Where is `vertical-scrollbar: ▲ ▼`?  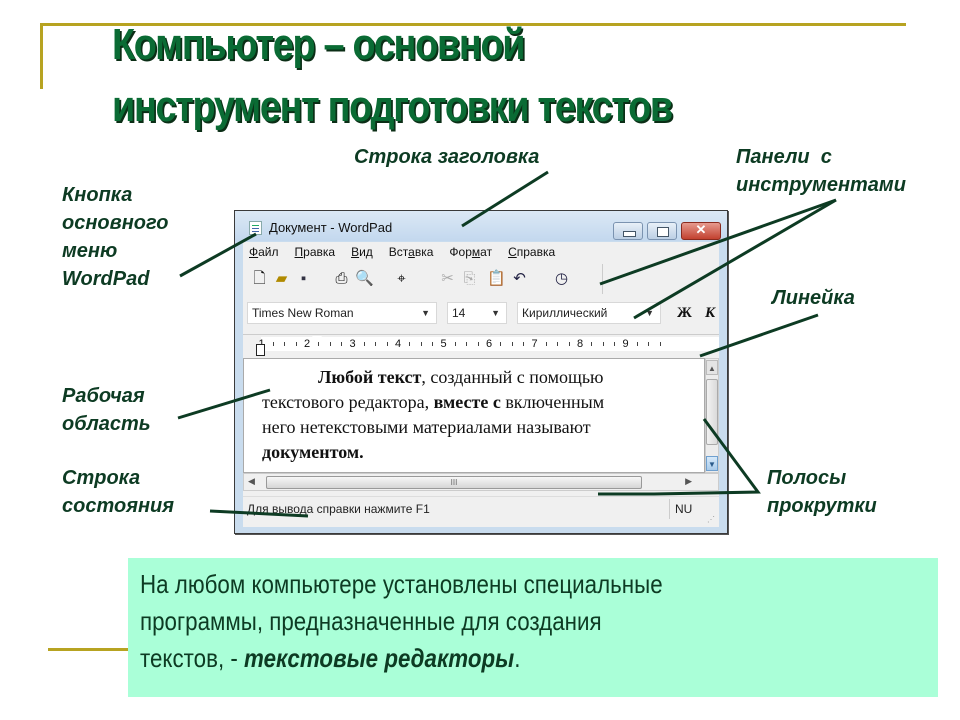
vertical-scrollbar: ▲ ▼ is located at coordinates (712, 415).